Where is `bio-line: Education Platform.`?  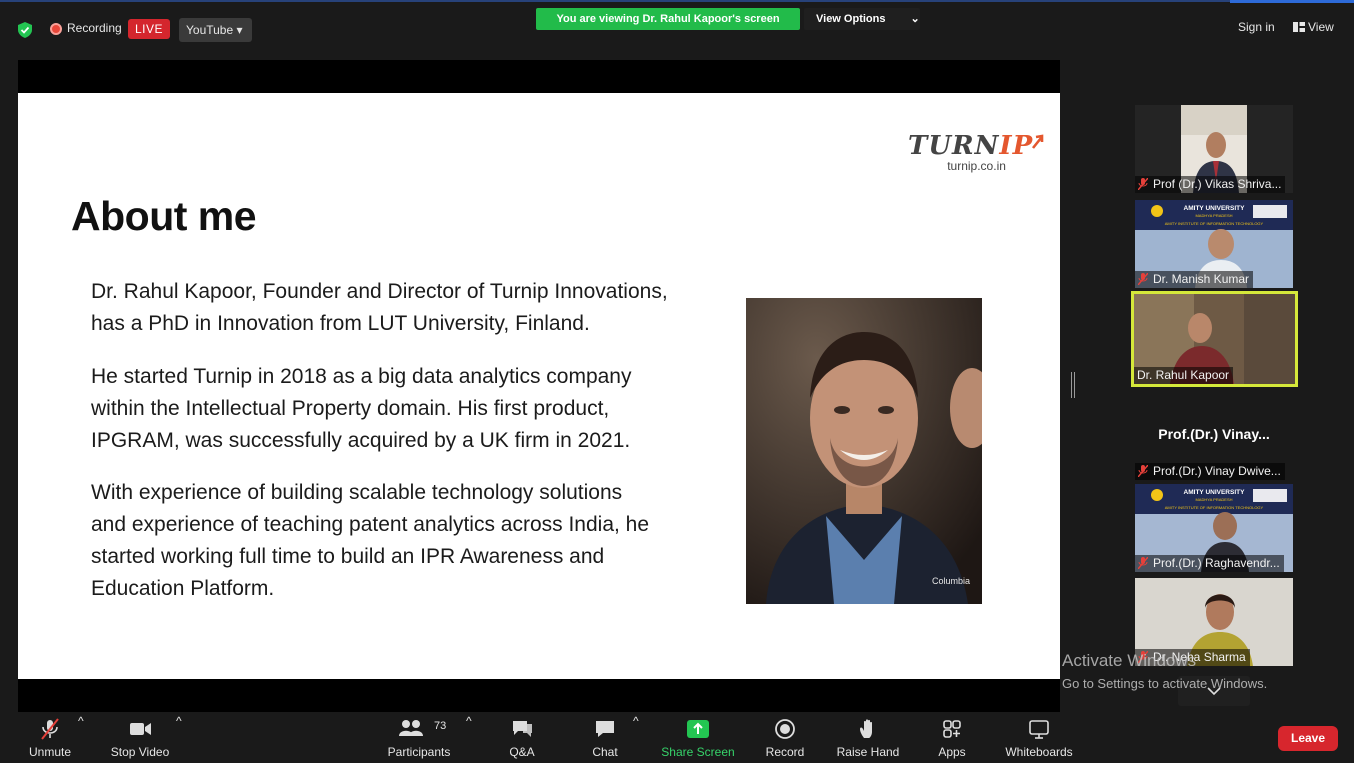
bio-line: Education Platform. is located at coordinates (183, 588).